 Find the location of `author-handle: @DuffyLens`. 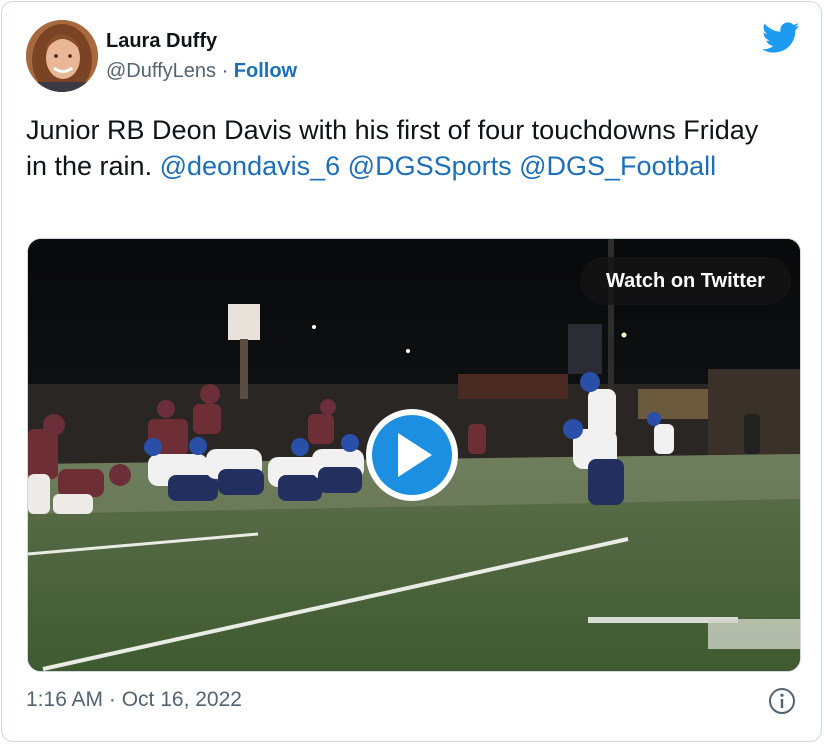

author-handle: @DuffyLens is located at coordinates (161, 71).